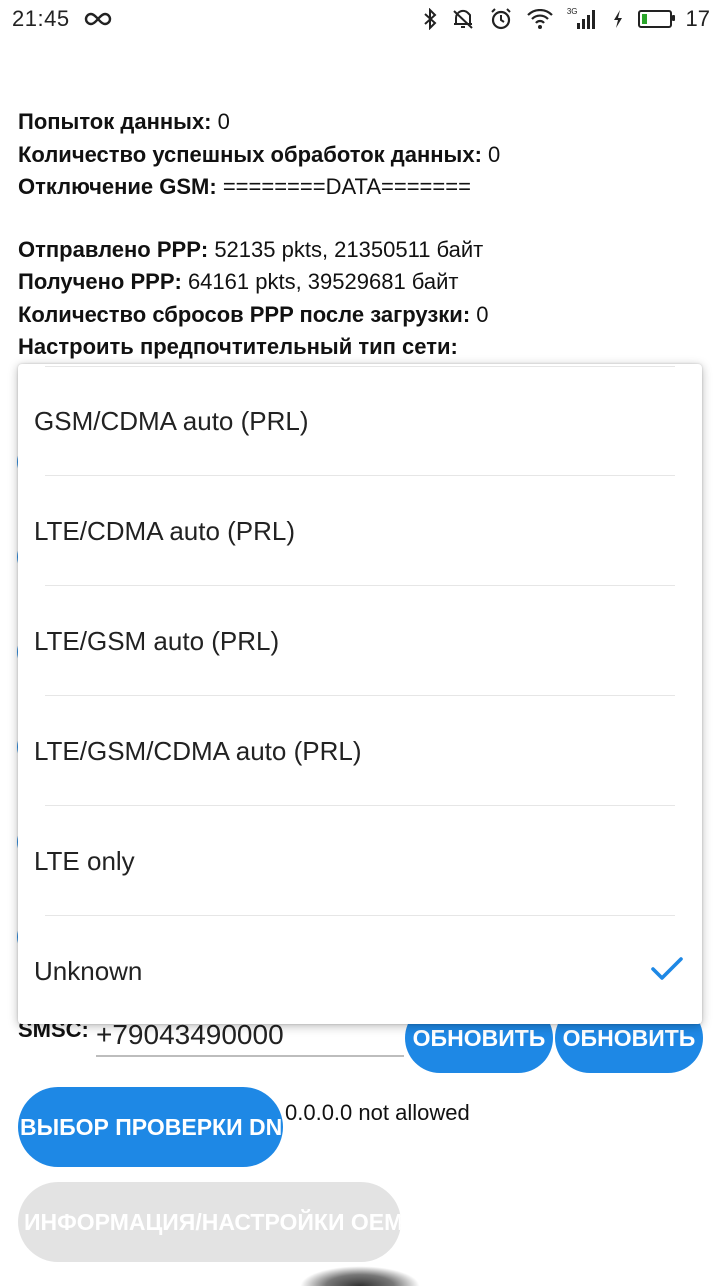  Describe the element at coordinates (360, 861) in the screenshot. I see `network-option-lte-only: LTE only` at that location.